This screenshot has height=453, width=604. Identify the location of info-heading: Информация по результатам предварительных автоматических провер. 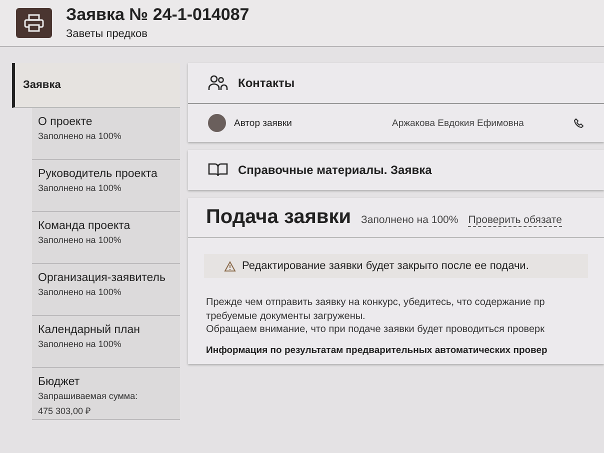
(376, 351).